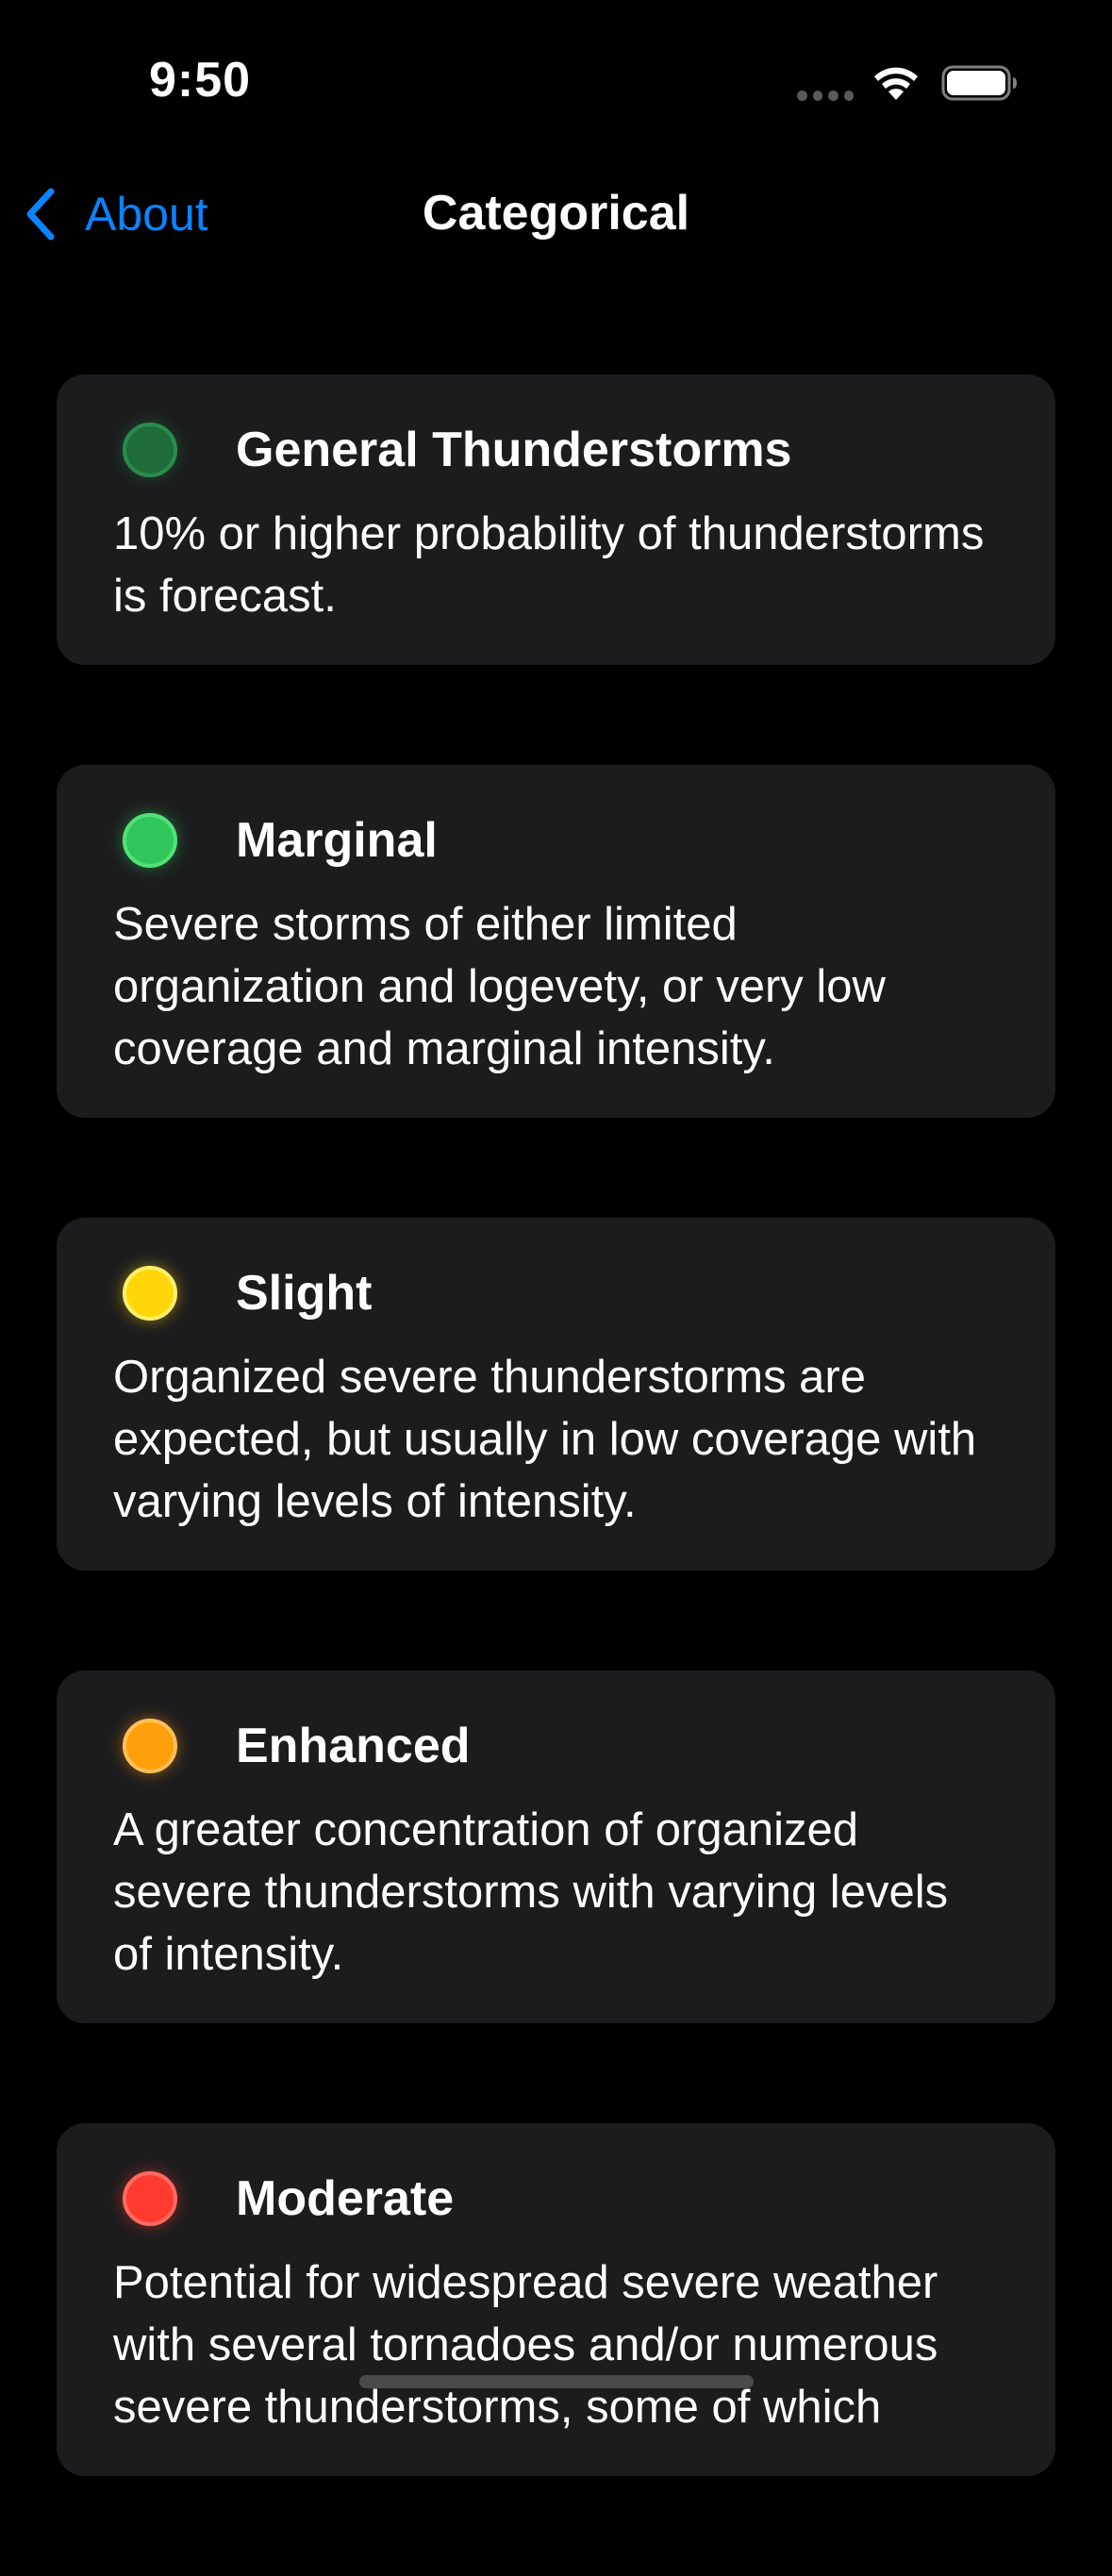  Describe the element at coordinates (556, 2198) in the screenshot. I see `category-header: Moderate` at that location.